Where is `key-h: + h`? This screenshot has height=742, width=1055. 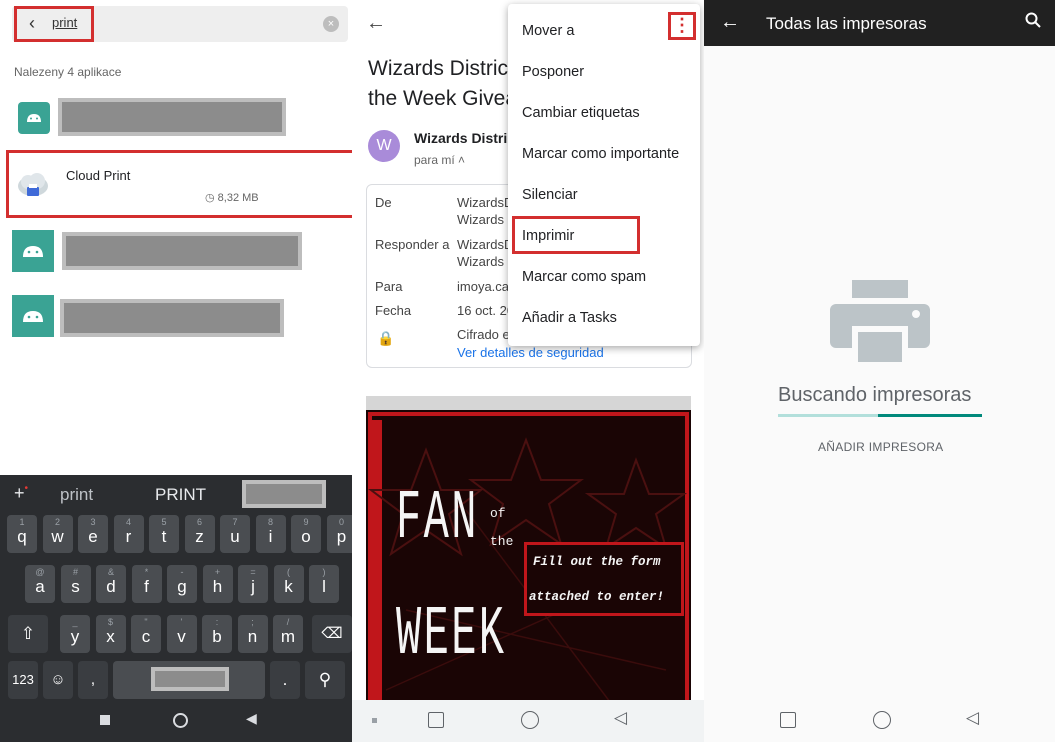 key-h: + h is located at coordinates (217, 584).